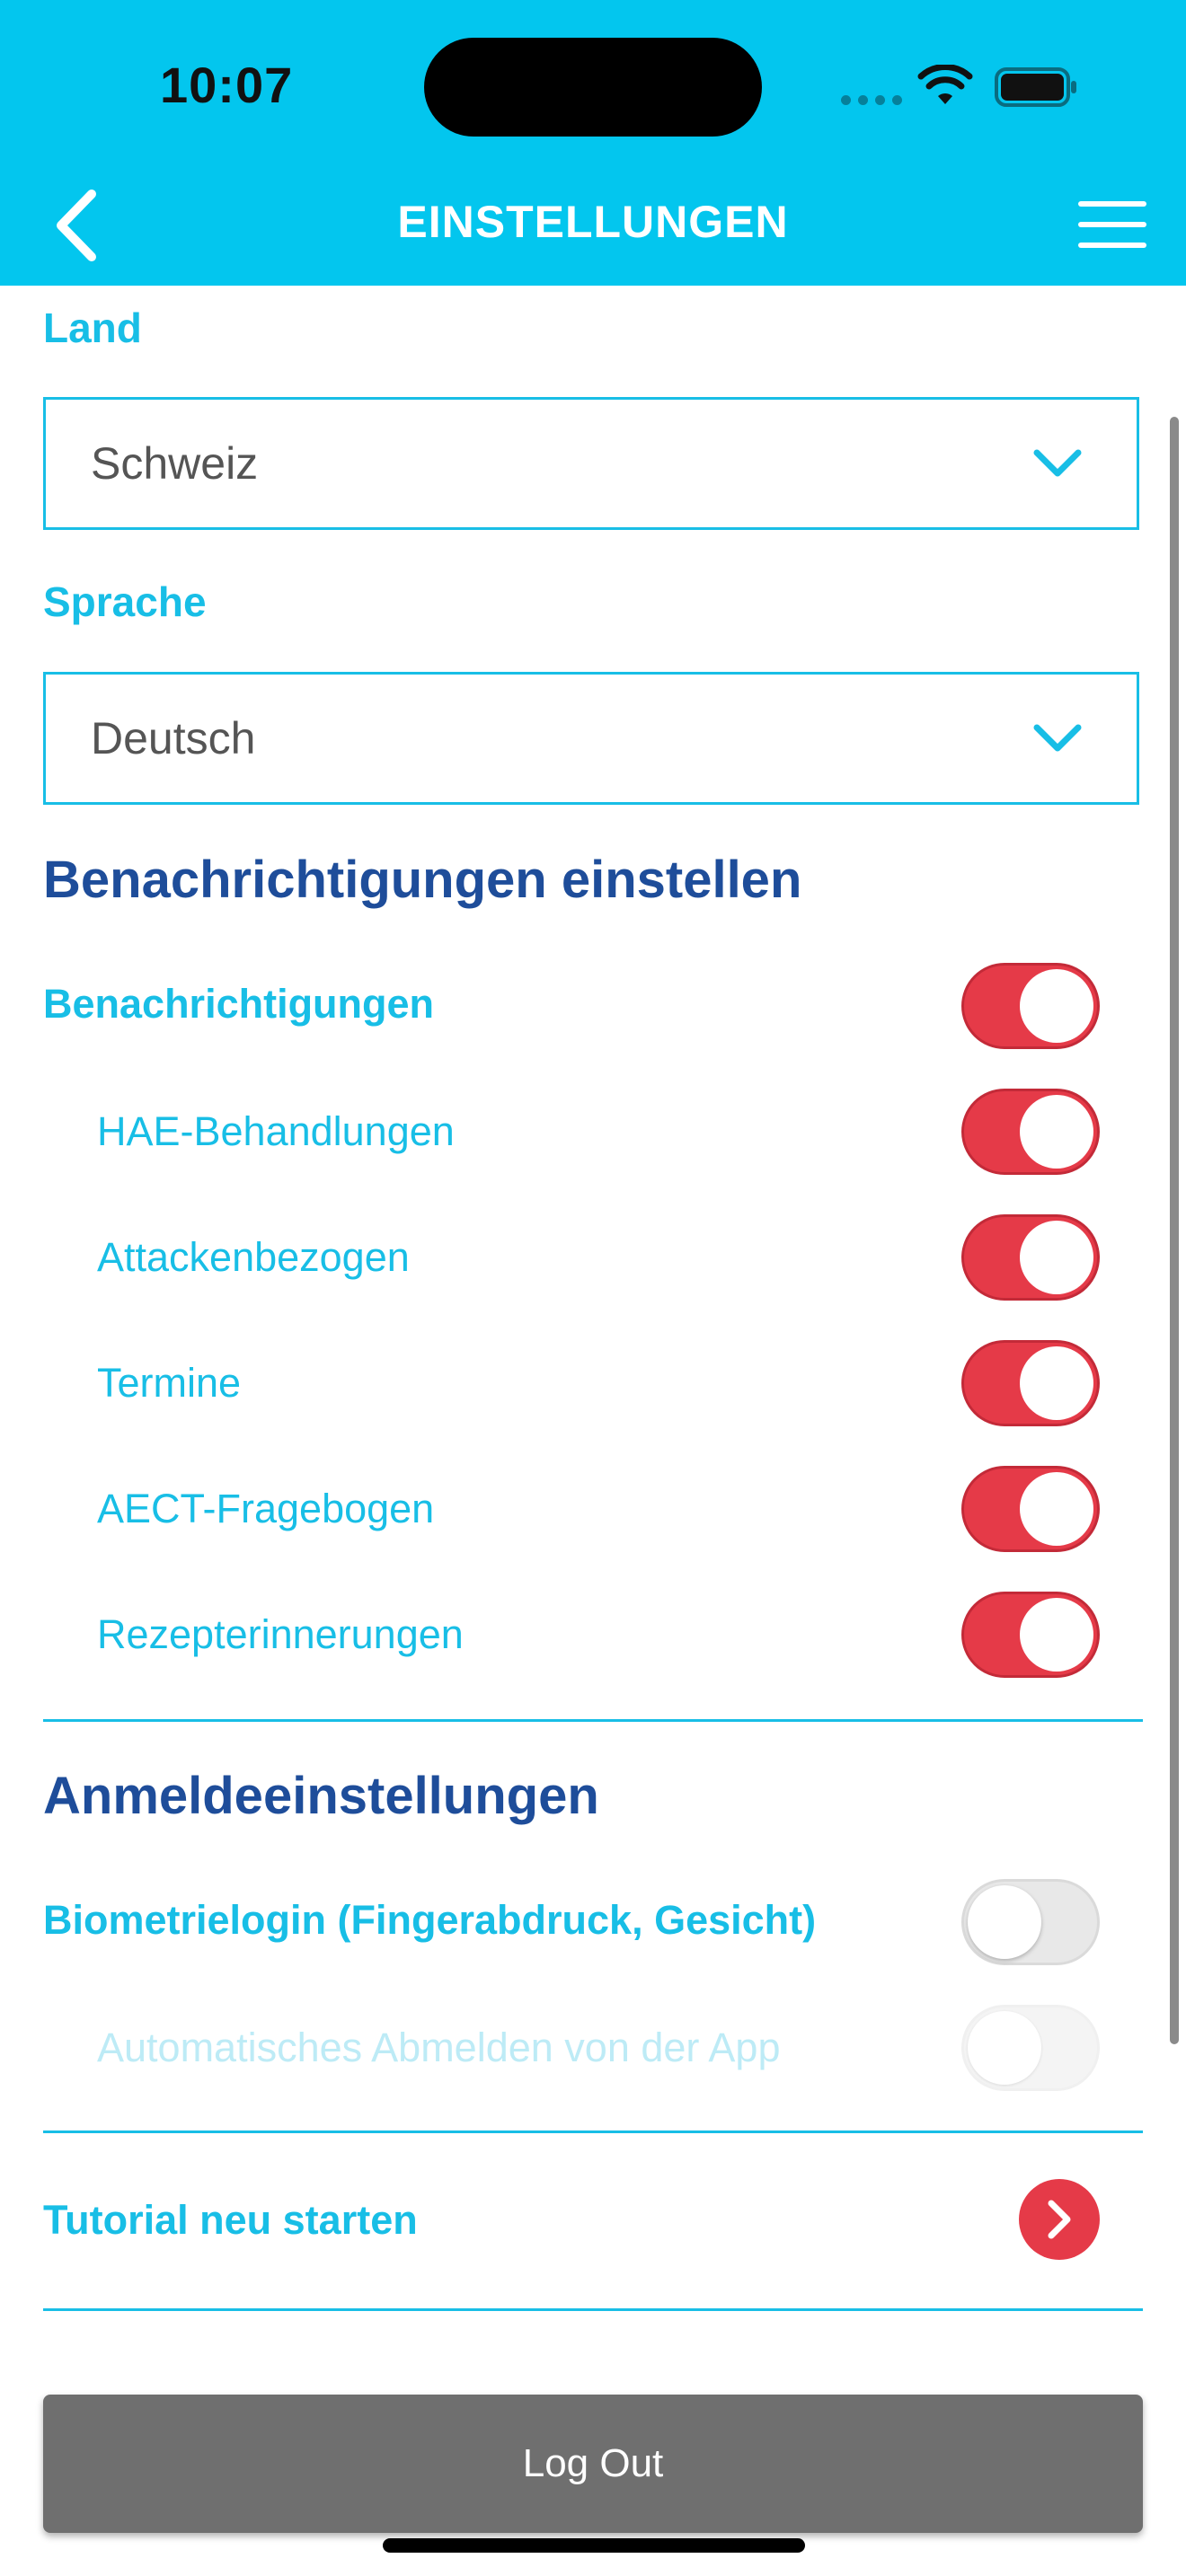  I want to click on attacken-label: Attackenbezogen, so click(253, 1257).